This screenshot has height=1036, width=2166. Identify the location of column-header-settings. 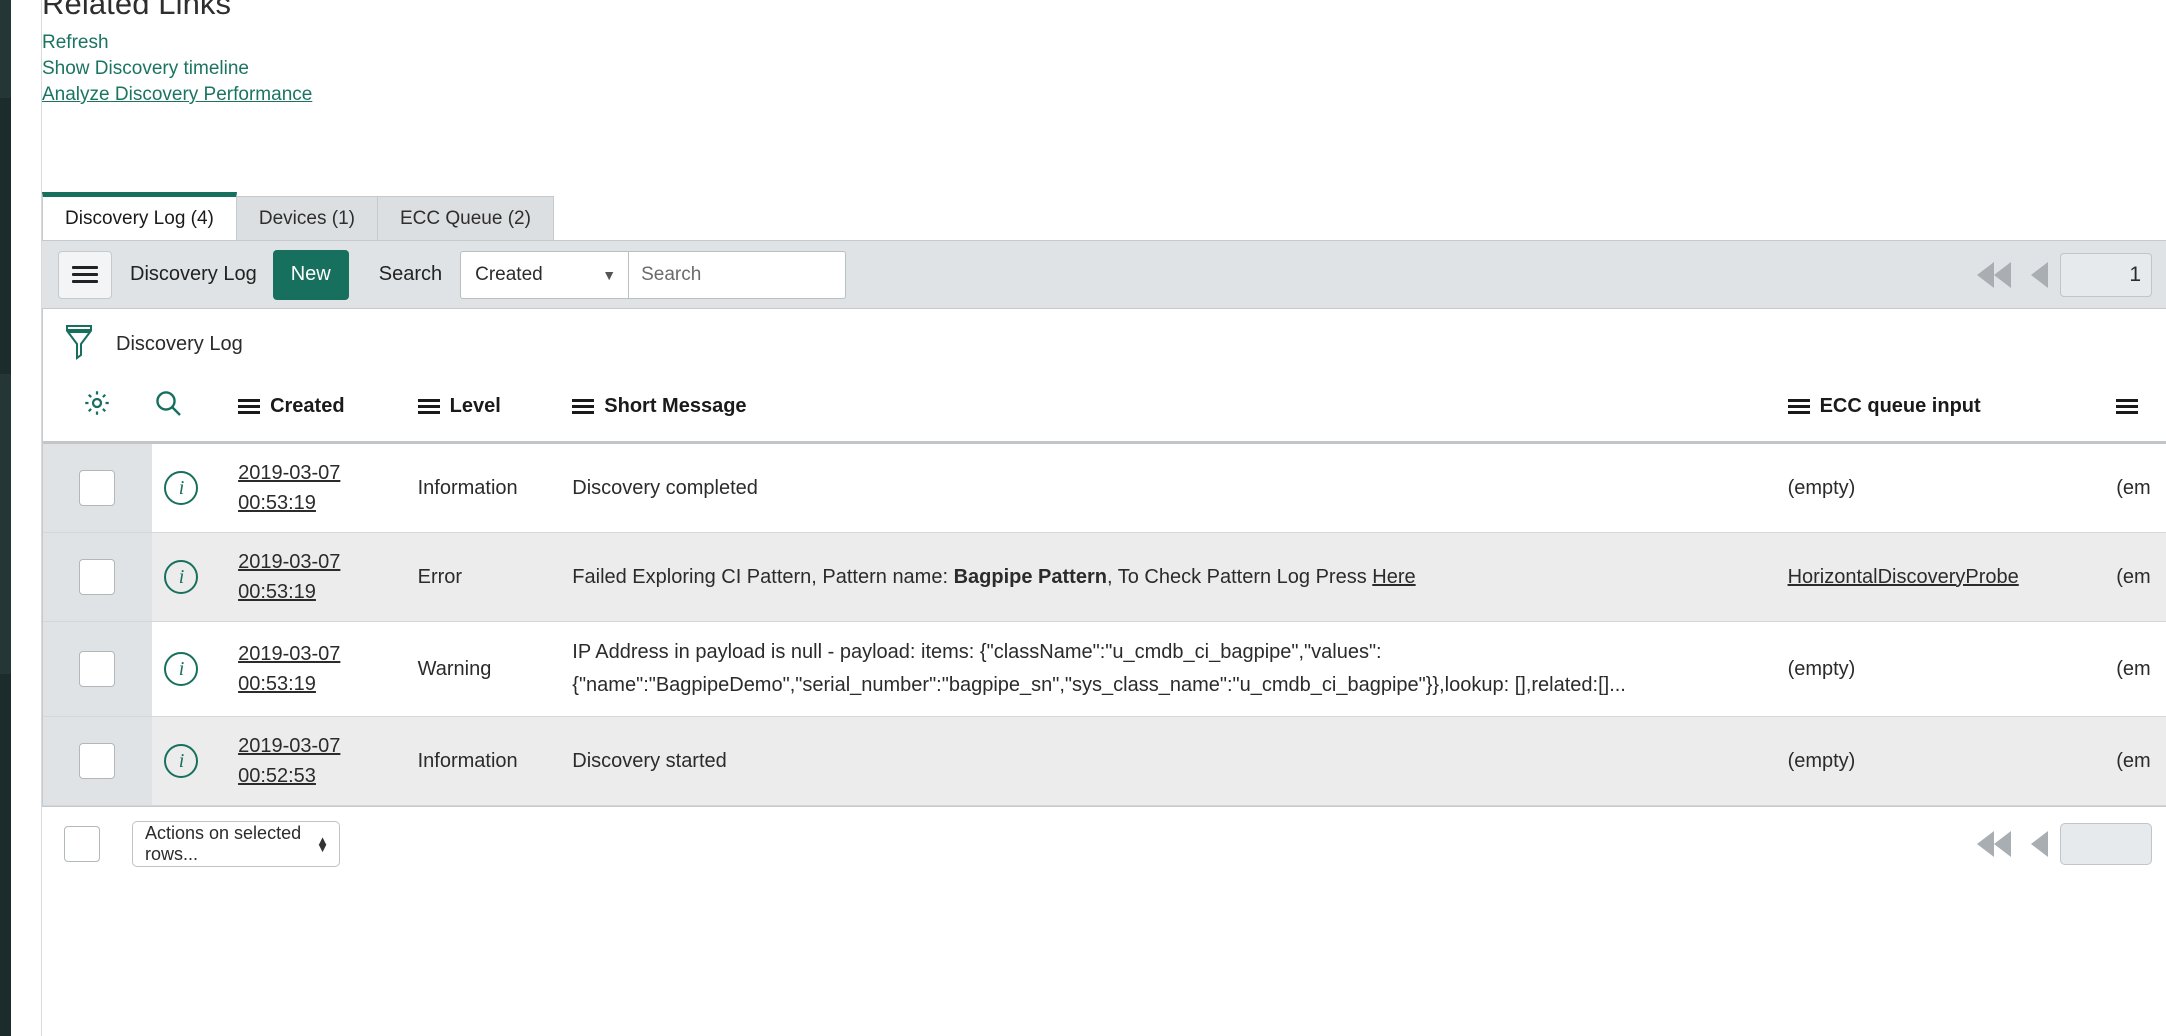
(97, 411).